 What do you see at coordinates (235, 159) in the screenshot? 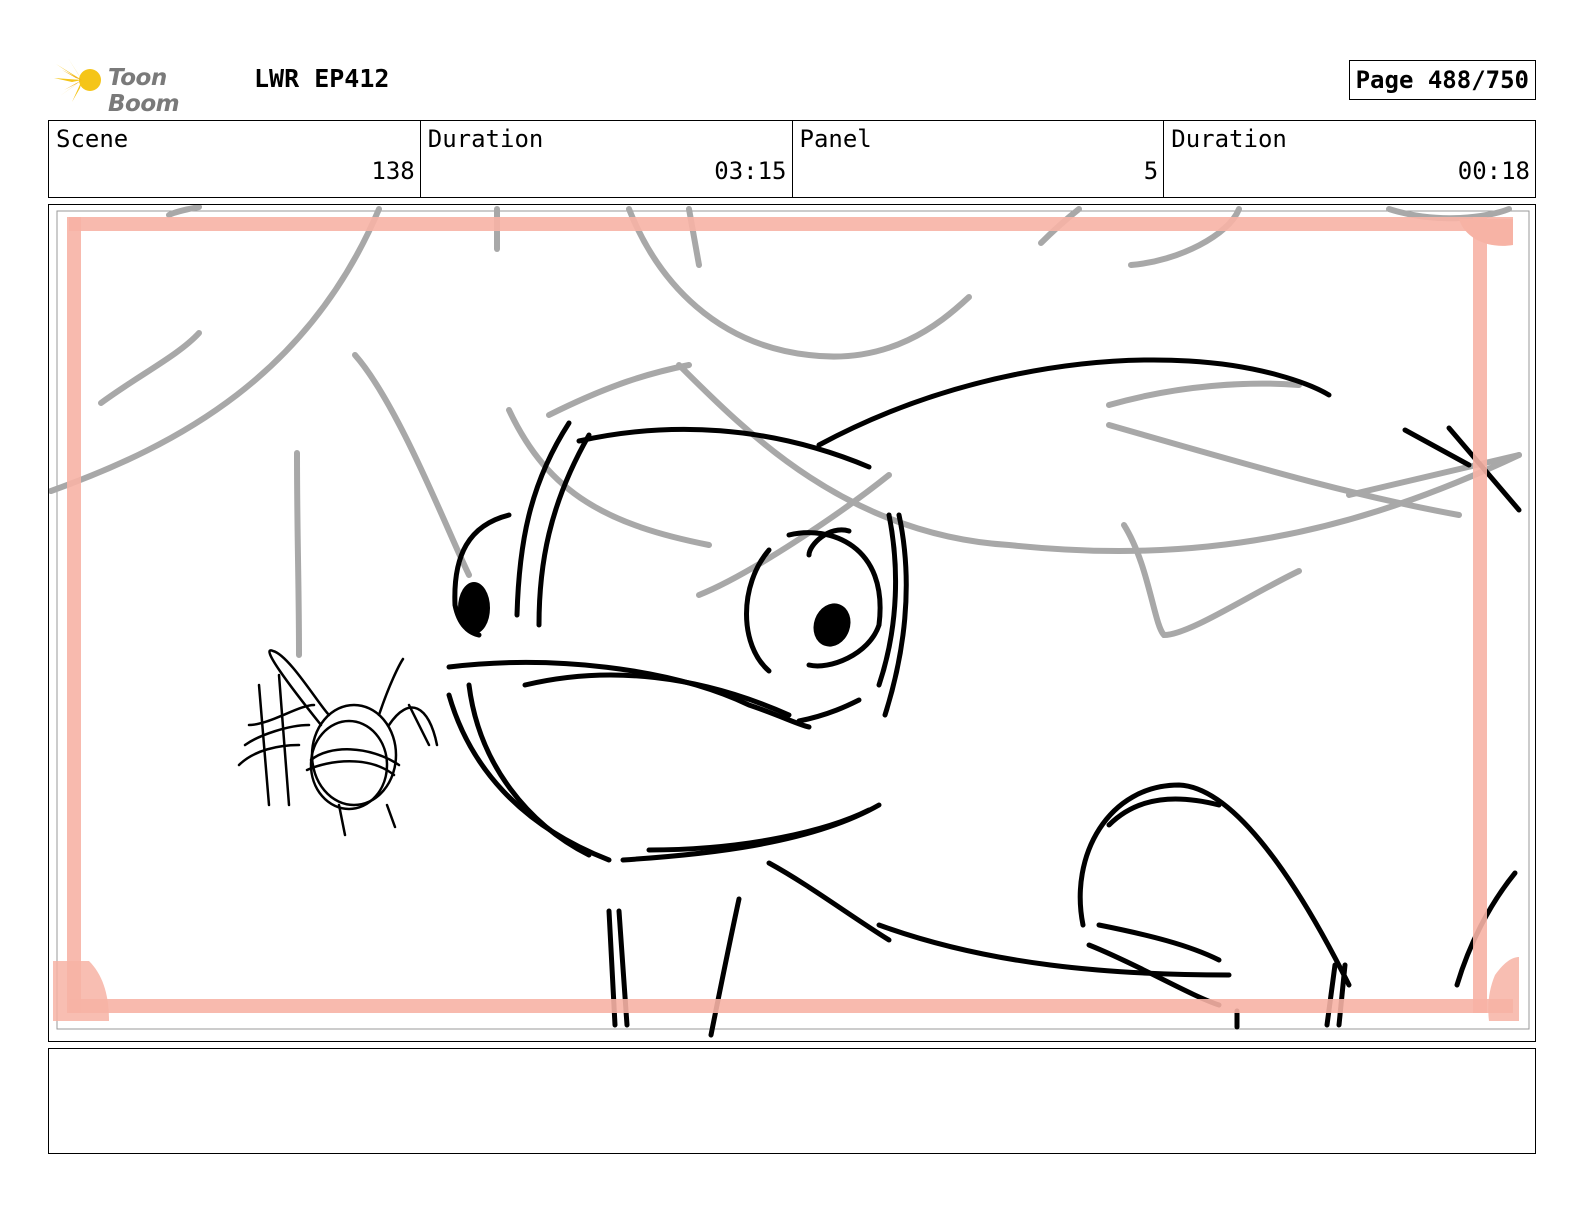
I see `scene-cell: Scene 138` at bounding box center [235, 159].